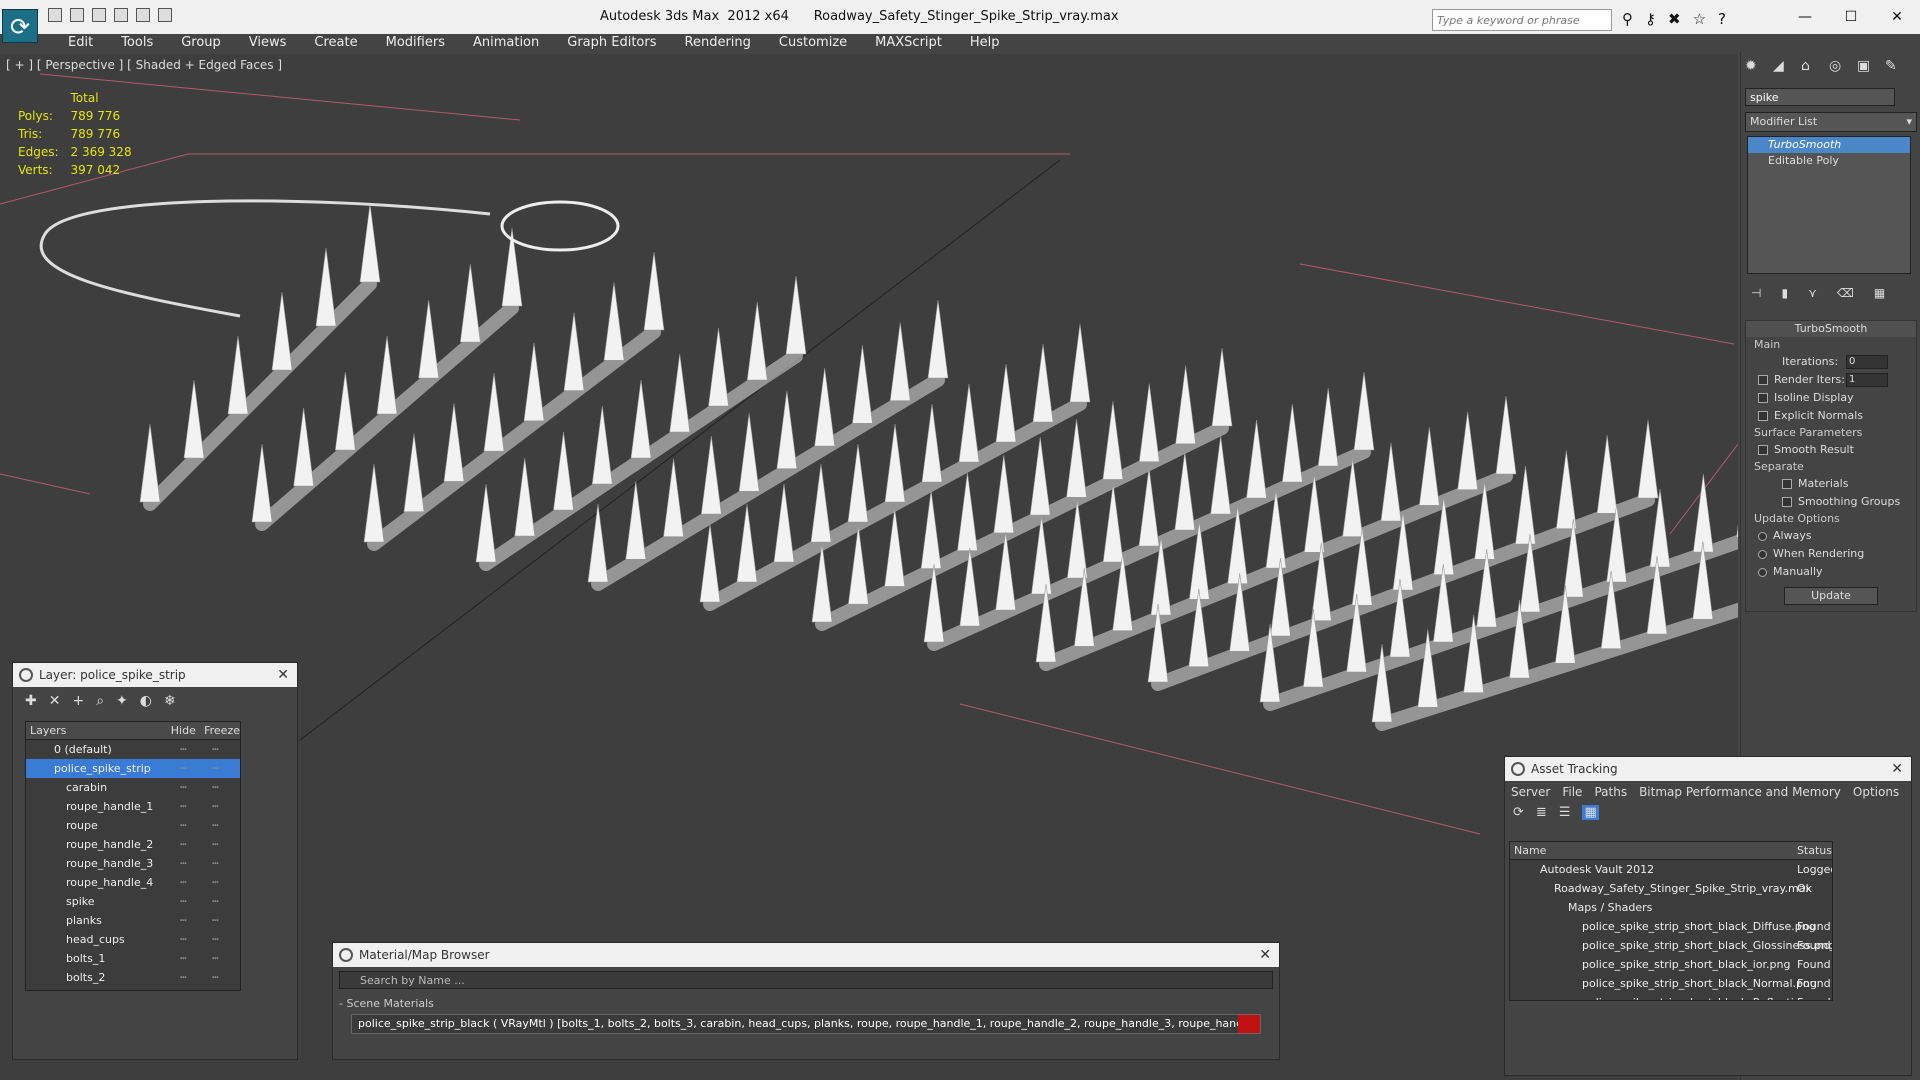  Describe the element at coordinates (1740, 792) in the screenshot. I see `menu-bitmap-performance: Bitmap Performance and Memory` at that location.